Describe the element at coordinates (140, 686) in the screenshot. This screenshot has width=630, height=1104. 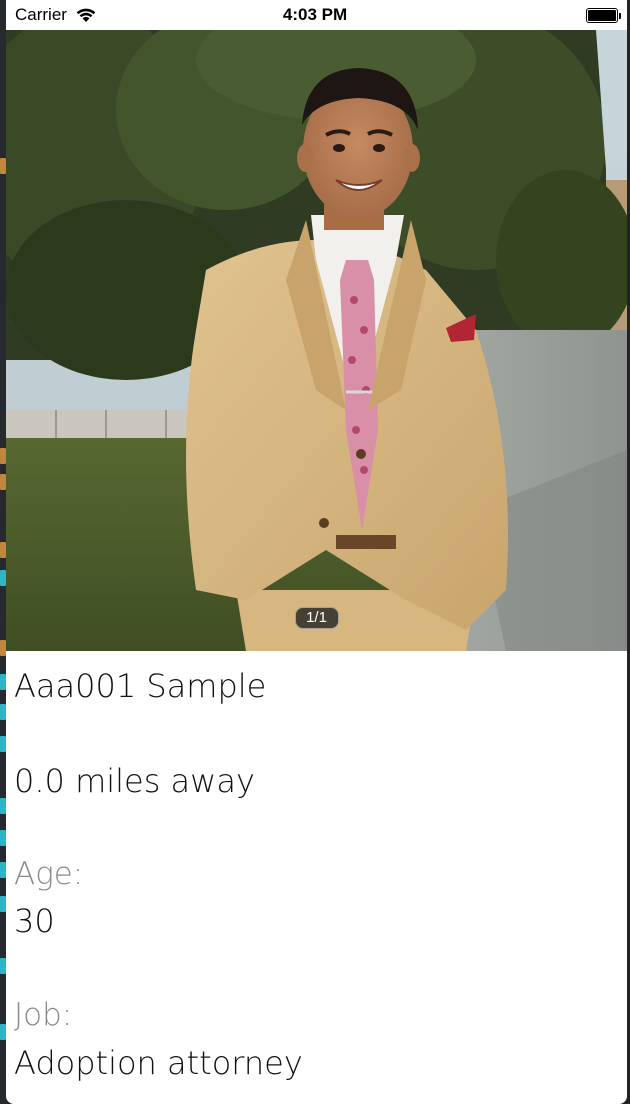
I see `profile-name: Aaa001 Sample` at that location.